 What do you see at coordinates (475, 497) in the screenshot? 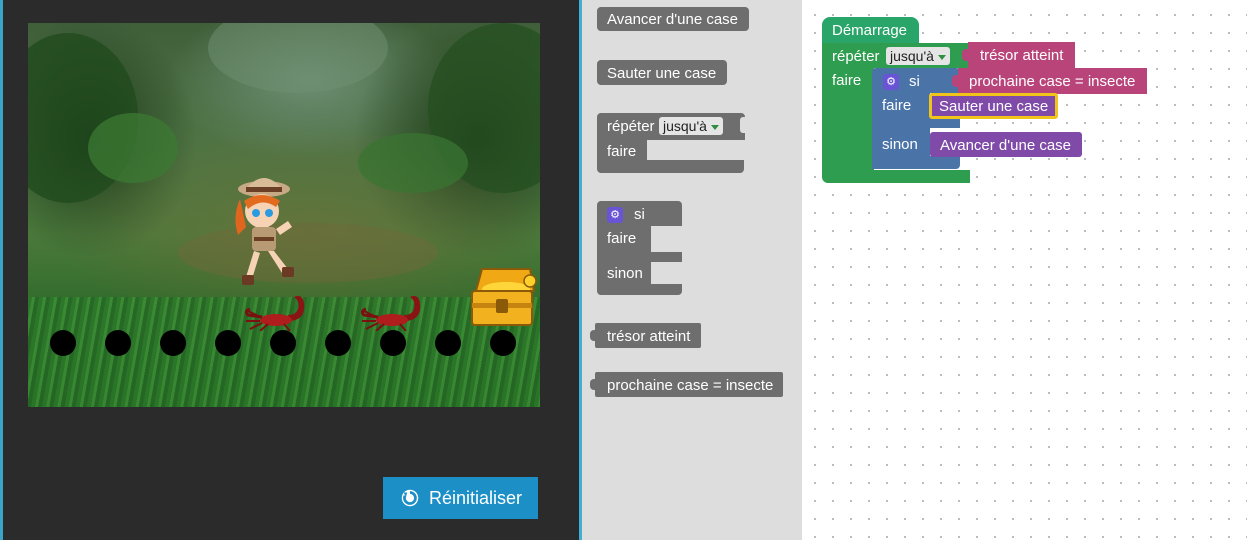
I see `reset-label: Réinitialiser` at bounding box center [475, 497].